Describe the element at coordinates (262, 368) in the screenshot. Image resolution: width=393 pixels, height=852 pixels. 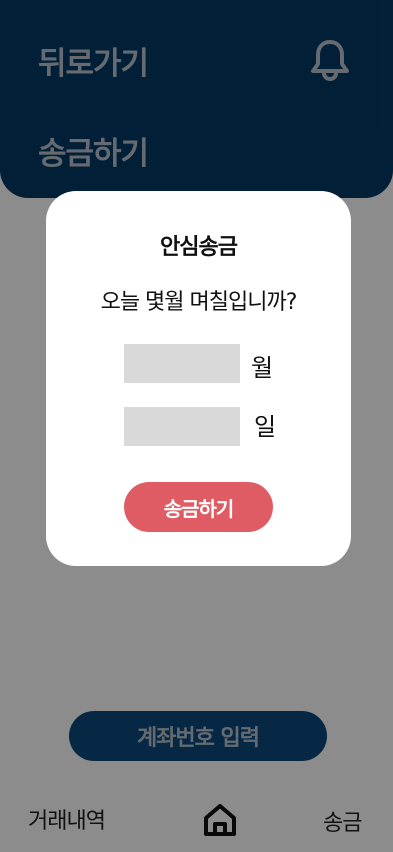
I see `month-unit-label: 월` at that location.